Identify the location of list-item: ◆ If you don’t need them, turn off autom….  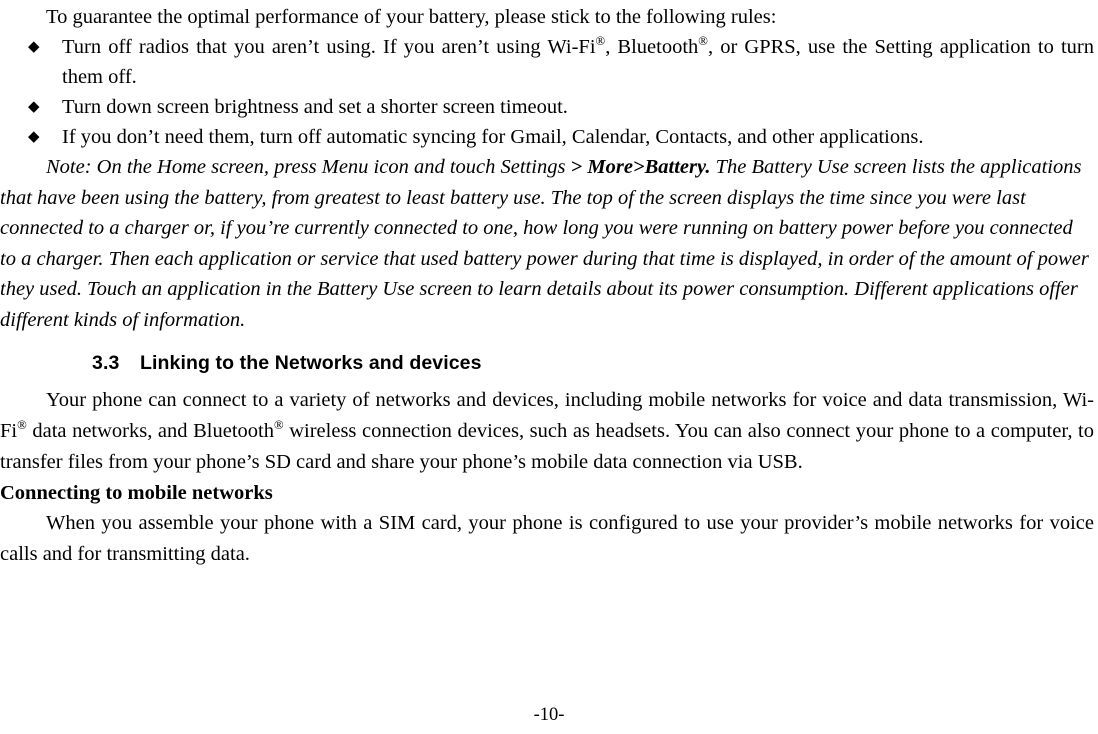
(548, 137).